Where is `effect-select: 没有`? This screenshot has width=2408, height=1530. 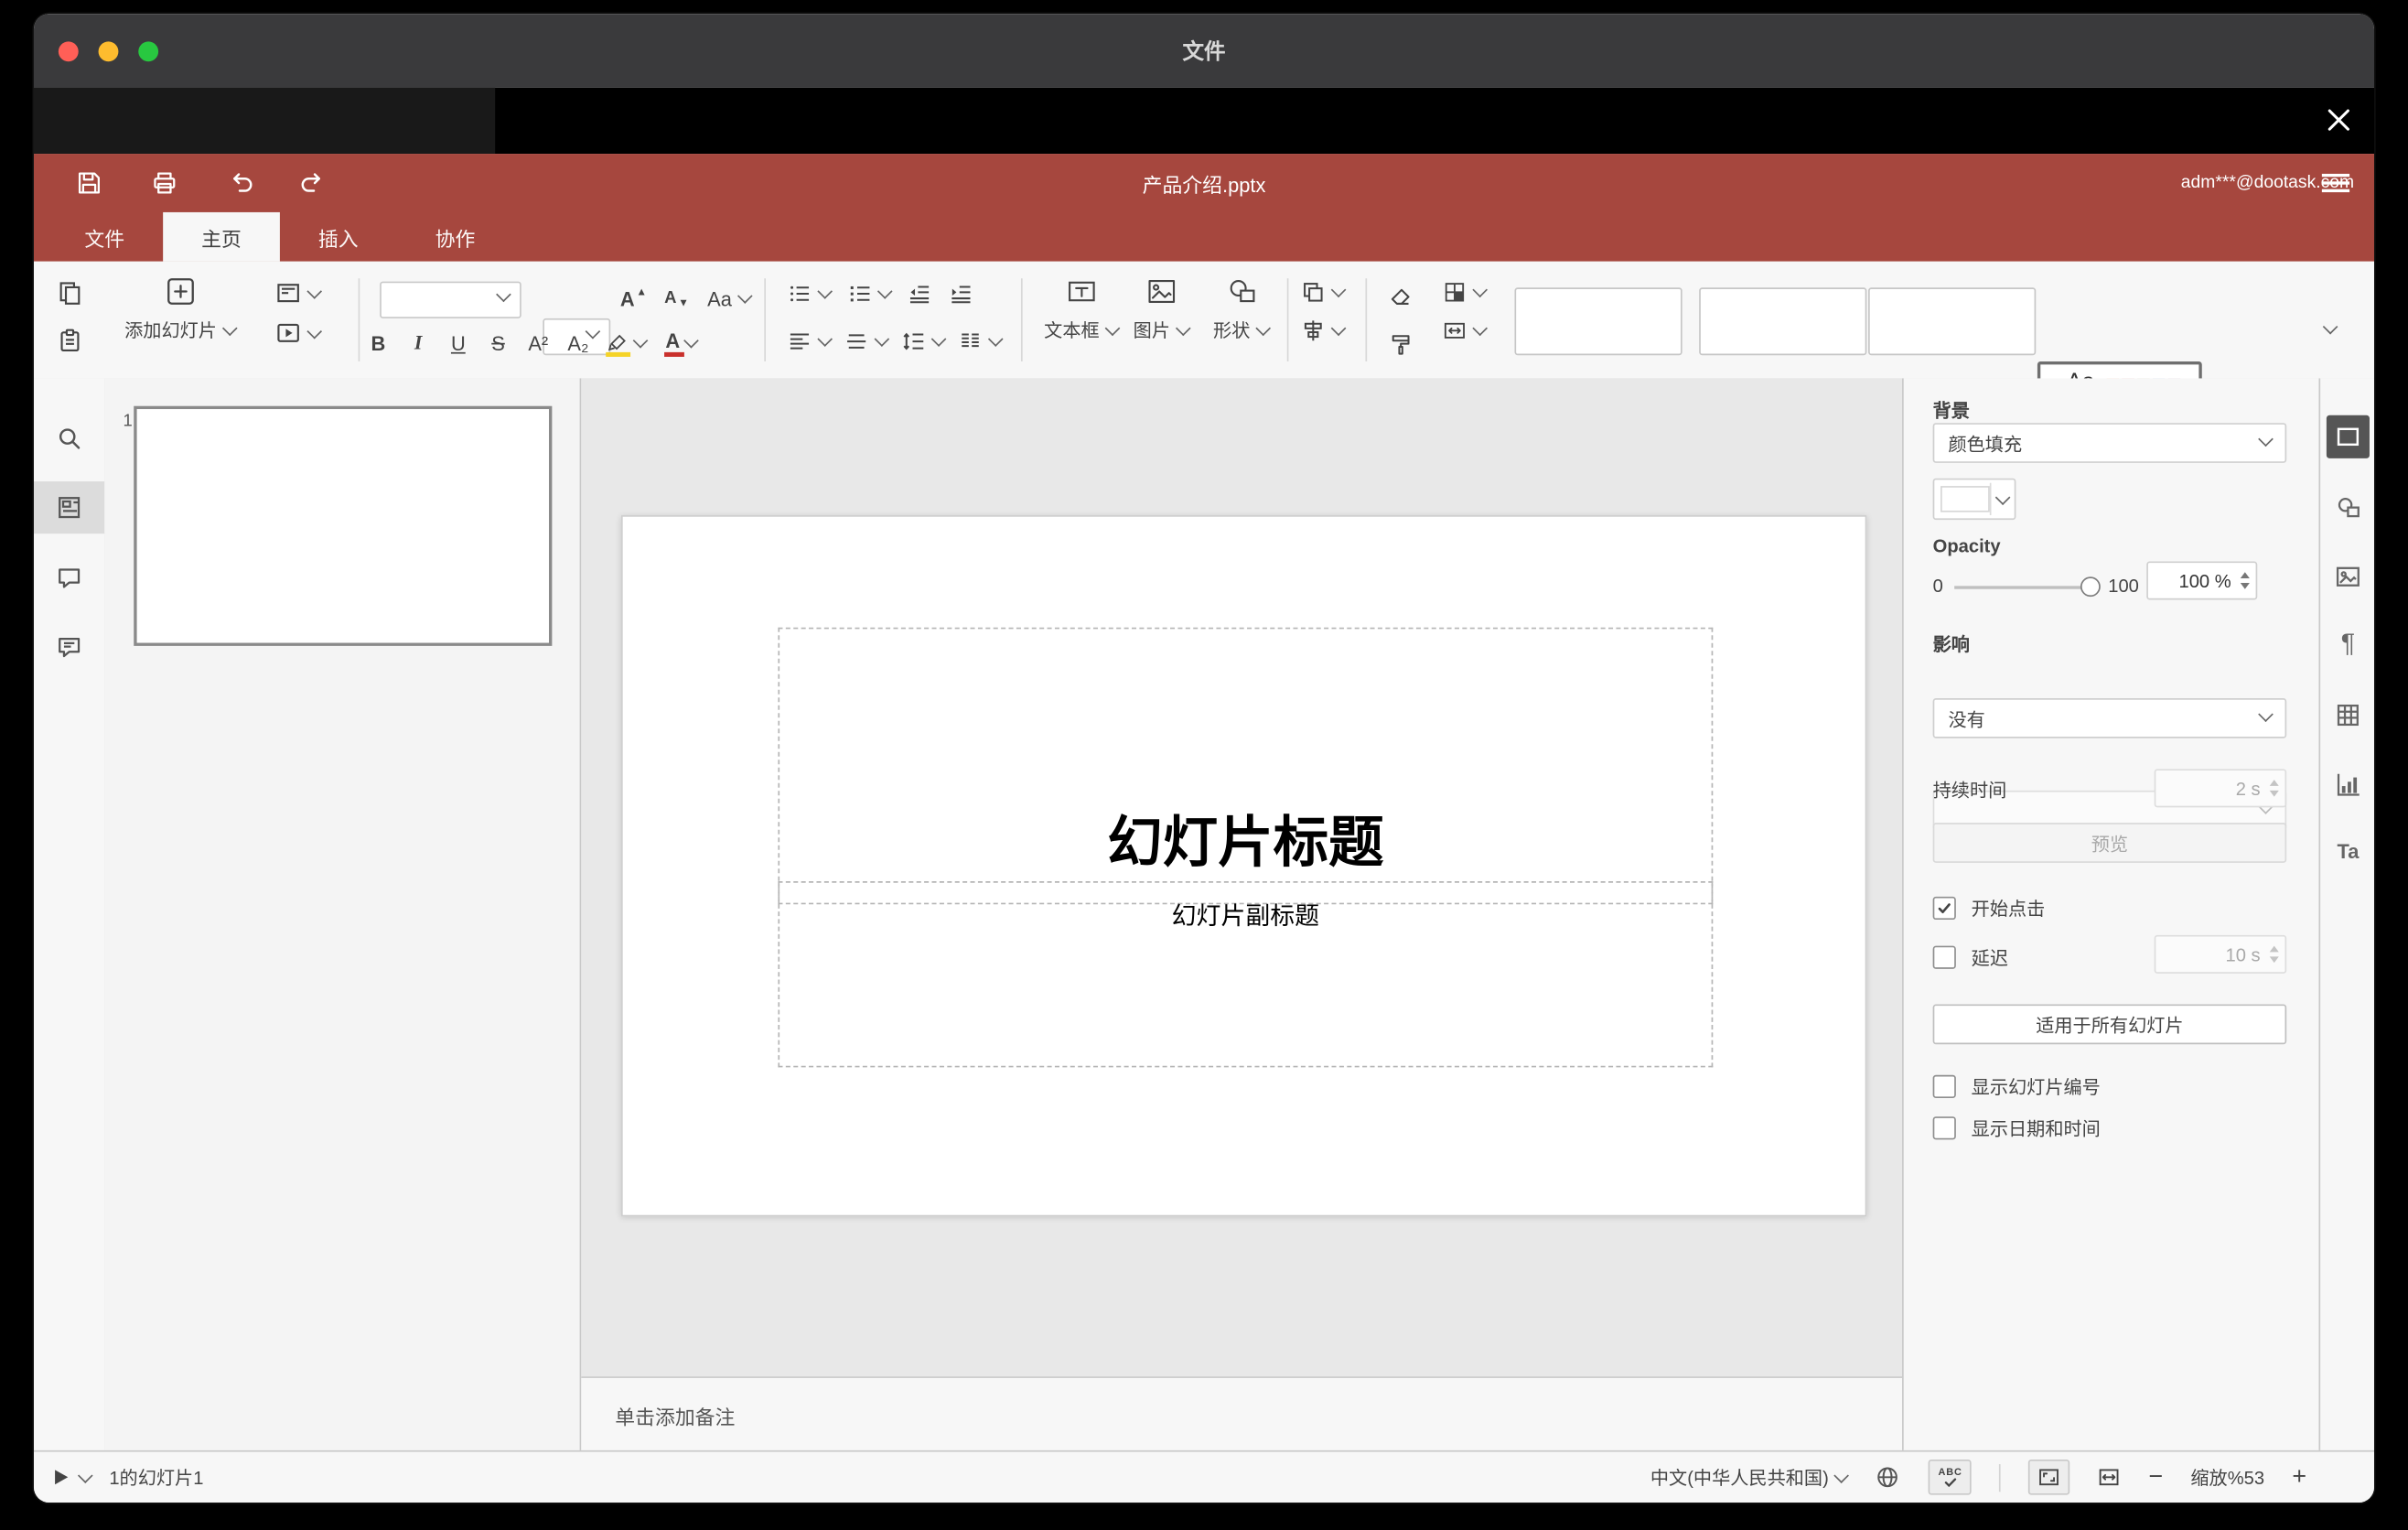 effect-select: 没有 is located at coordinates (2109, 718).